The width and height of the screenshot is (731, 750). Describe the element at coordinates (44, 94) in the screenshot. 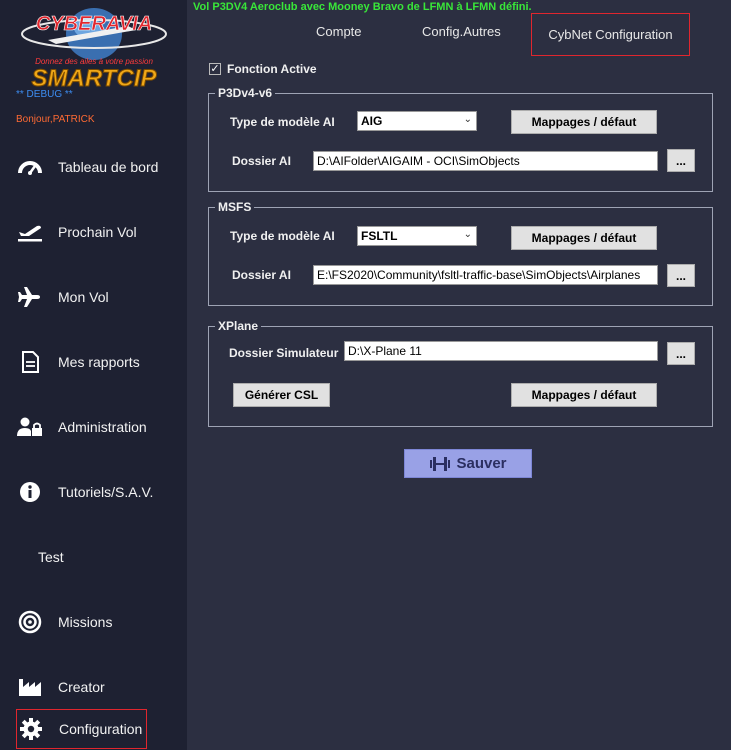

I see `debug-label: ** DEBUG **` at that location.